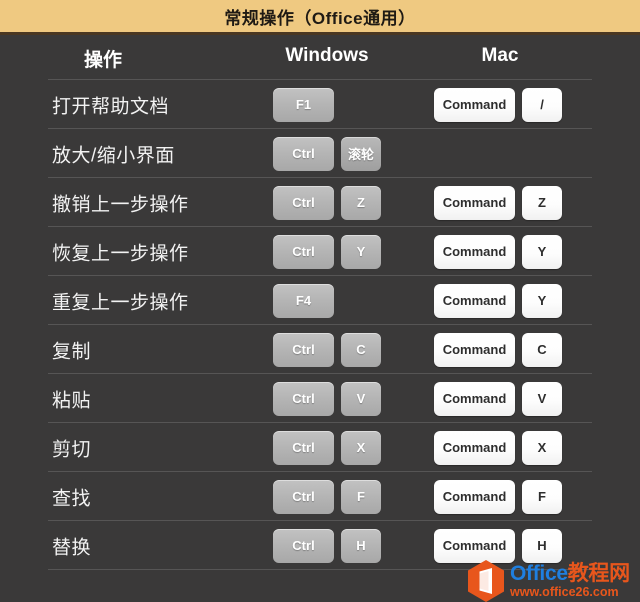 This screenshot has width=640, height=602. Describe the element at coordinates (72, 449) in the screenshot. I see `action-label: 剪切` at that location.